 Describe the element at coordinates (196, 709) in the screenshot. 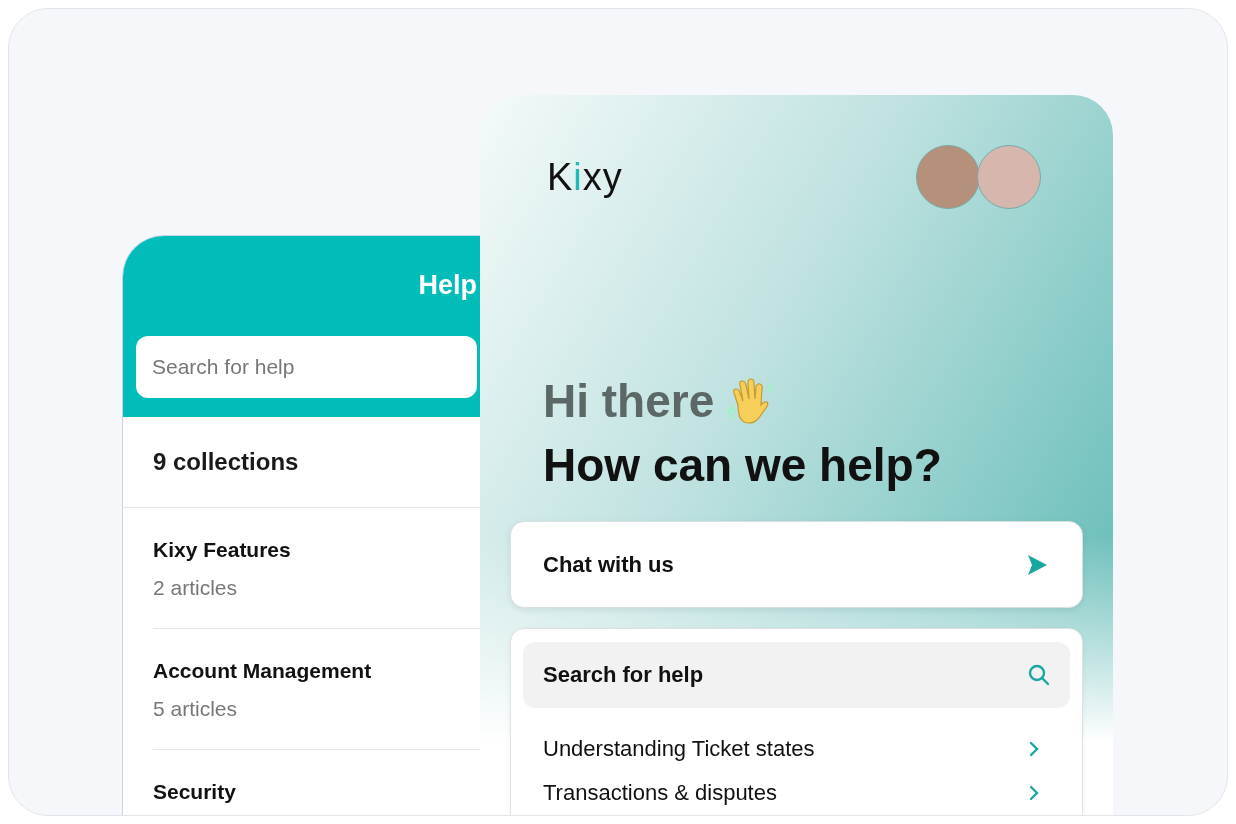

I see `article-count: 5 articles` at that location.